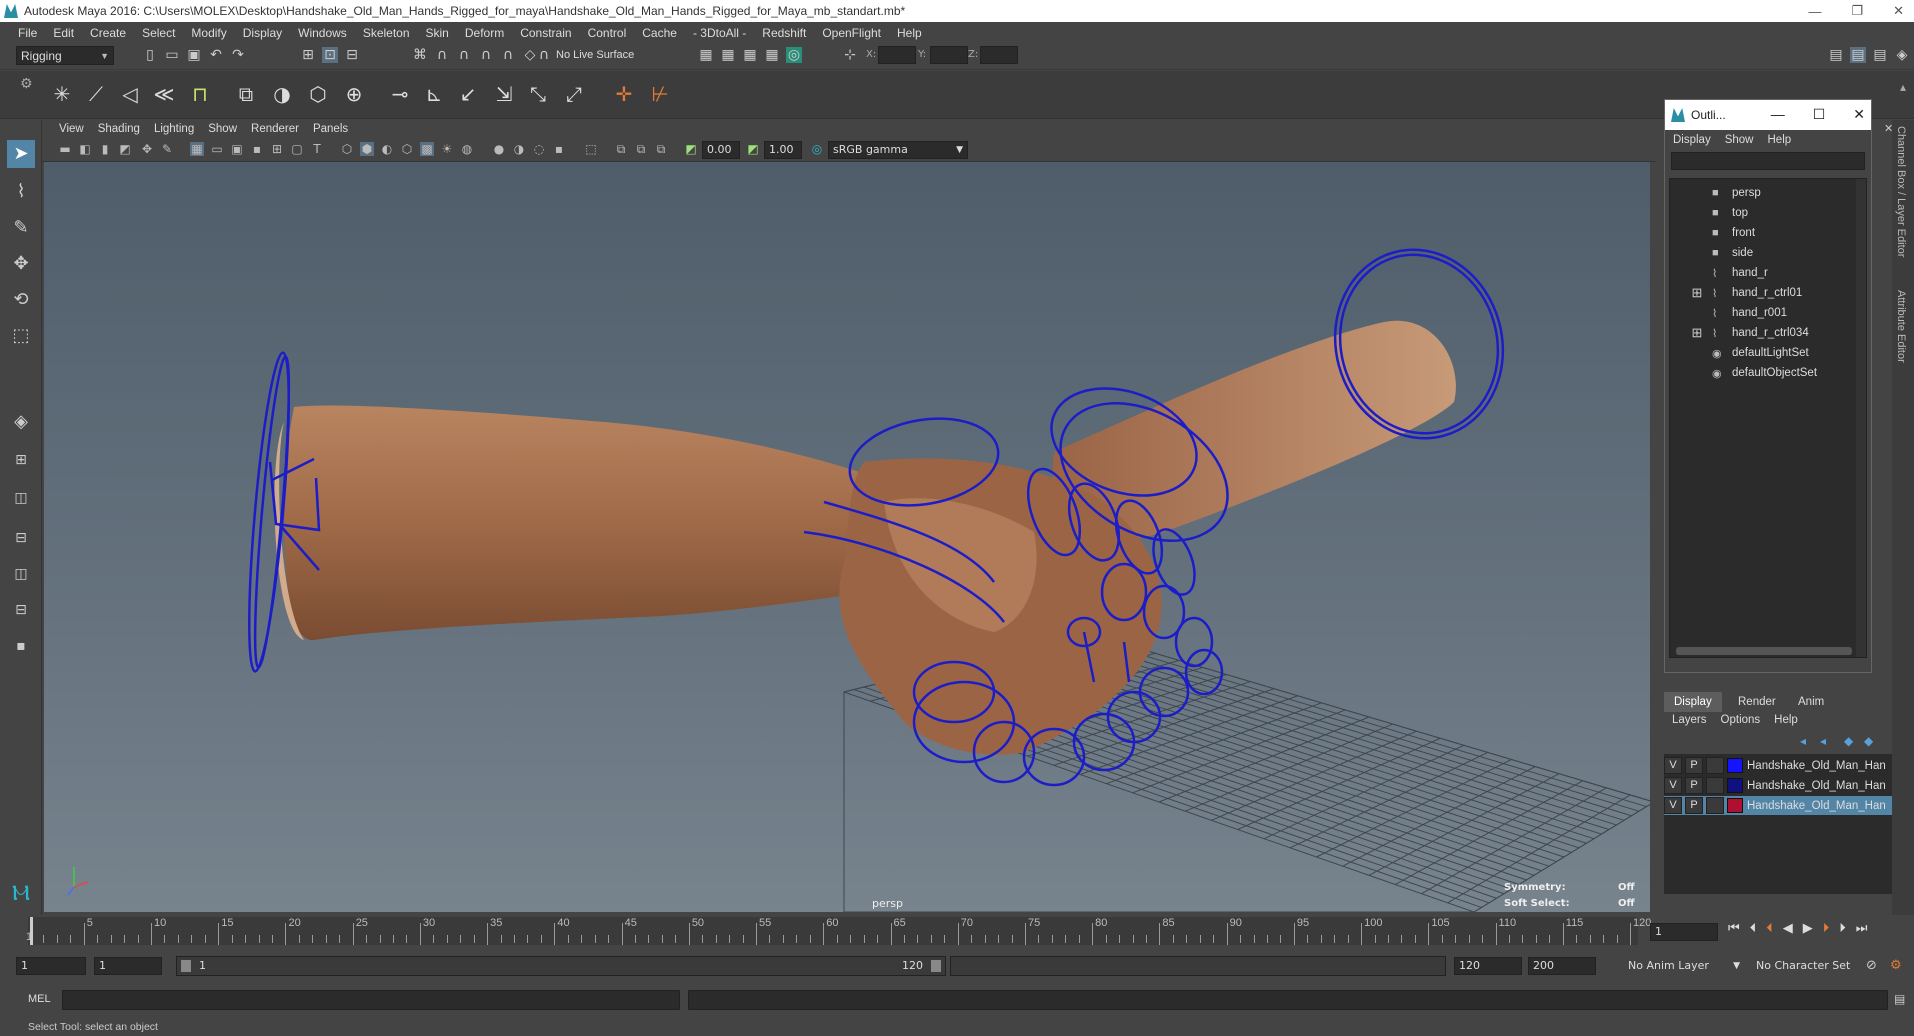 The width and height of the screenshot is (1914, 1036). Describe the element at coordinates (574, 94) in the screenshot. I see `pole-vector-icon: ⤢` at that location.